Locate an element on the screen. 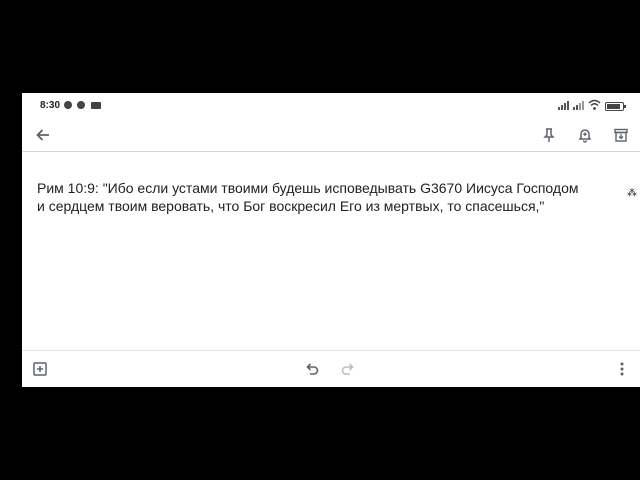 This screenshot has width=640, height=480. archive-button is located at coordinates (621, 135).